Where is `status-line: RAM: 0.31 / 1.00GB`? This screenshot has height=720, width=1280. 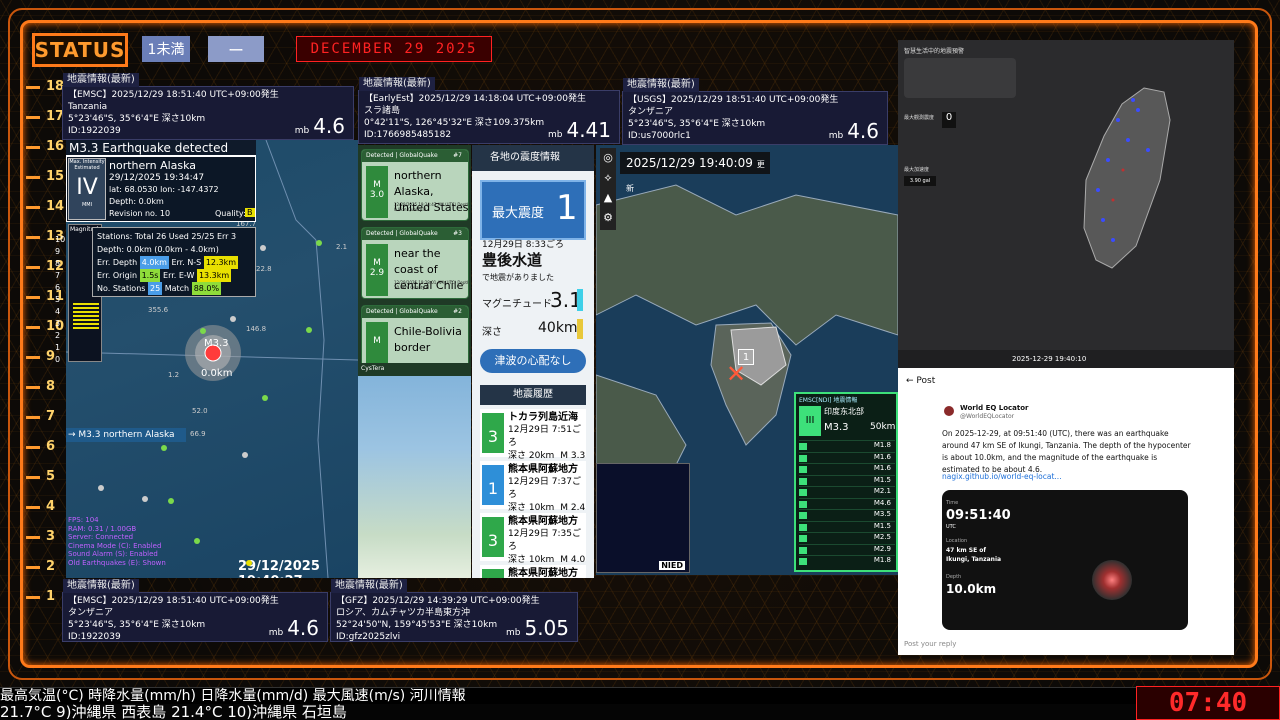 status-line: RAM: 0.31 / 1.00GB is located at coordinates (102, 528).